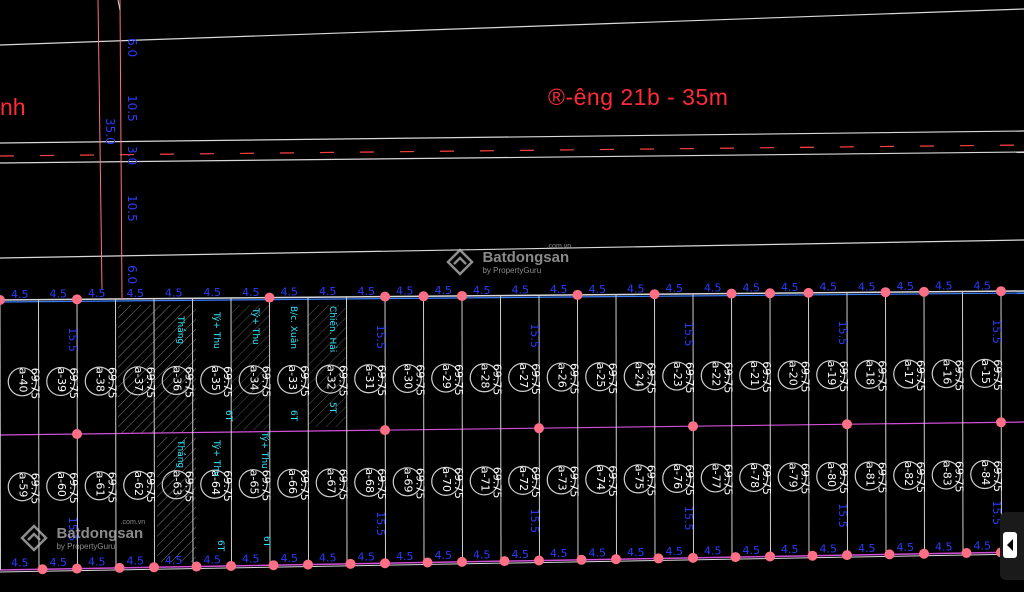 The height and width of the screenshot is (592, 1024). Describe the element at coordinates (215, 378) in the screenshot. I see `top-row-lot-id: a-35` at that location.